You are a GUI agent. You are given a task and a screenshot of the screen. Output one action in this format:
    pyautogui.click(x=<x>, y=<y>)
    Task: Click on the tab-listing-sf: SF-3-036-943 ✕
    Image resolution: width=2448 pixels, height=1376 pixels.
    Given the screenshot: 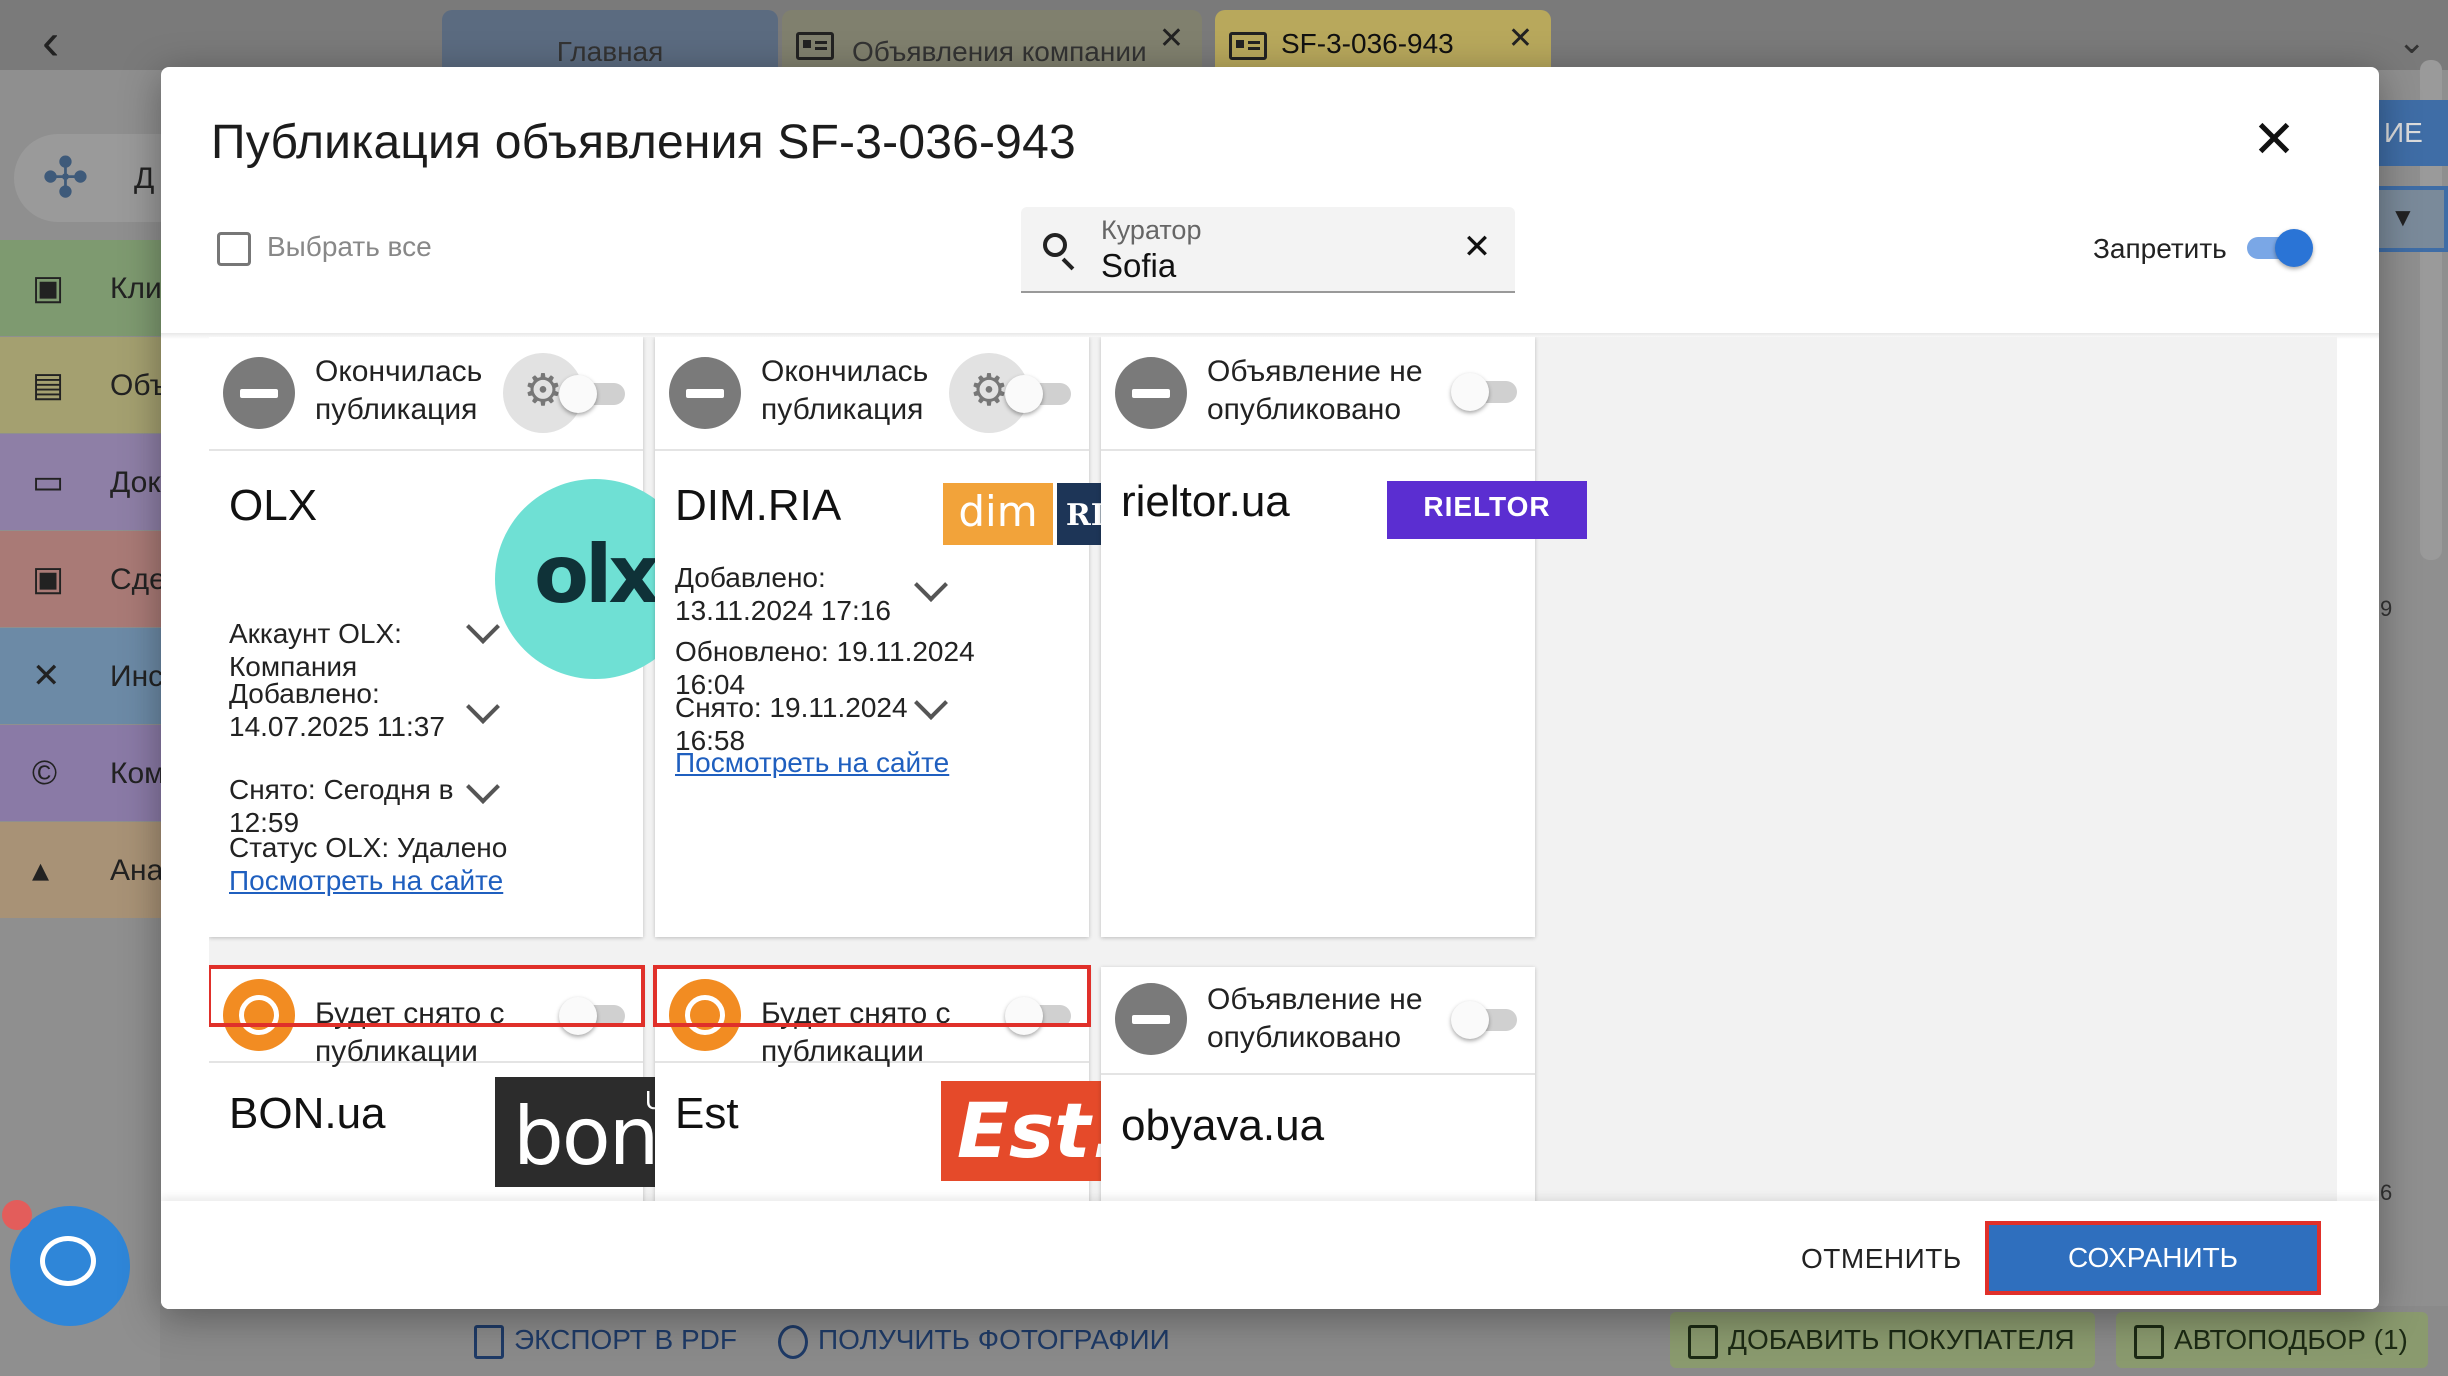 What is the action you would take?
    pyautogui.click(x=1383, y=40)
    